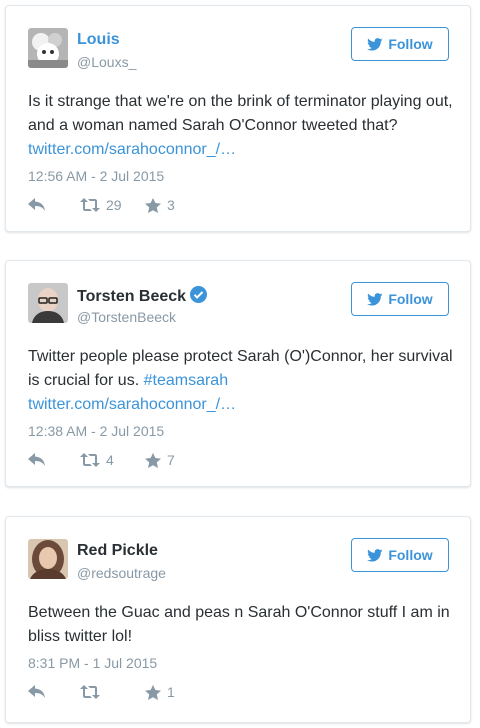  I want to click on retweet-button: 29, so click(112, 205).